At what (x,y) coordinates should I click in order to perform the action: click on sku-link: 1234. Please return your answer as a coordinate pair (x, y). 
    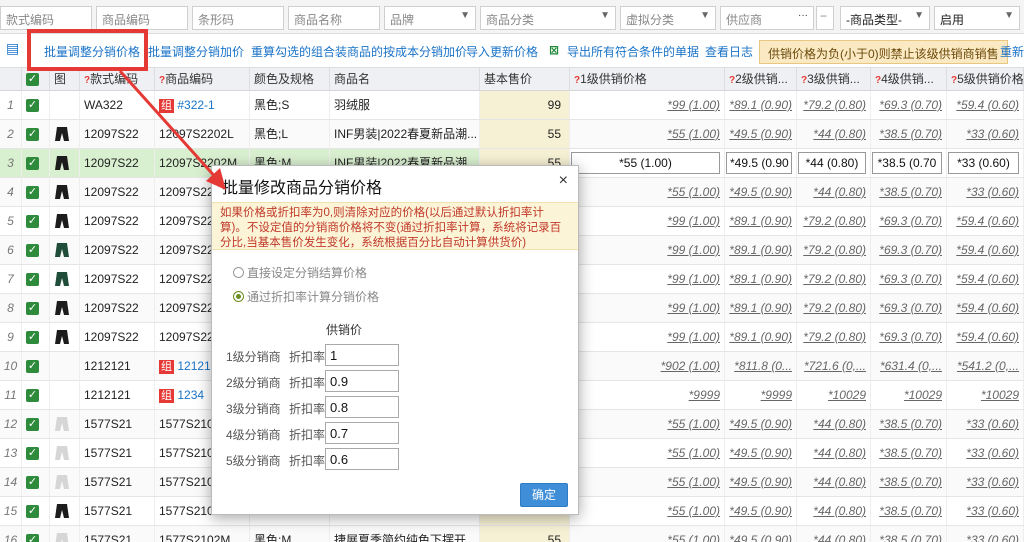
    Looking at the image, I should click on (190, 395).